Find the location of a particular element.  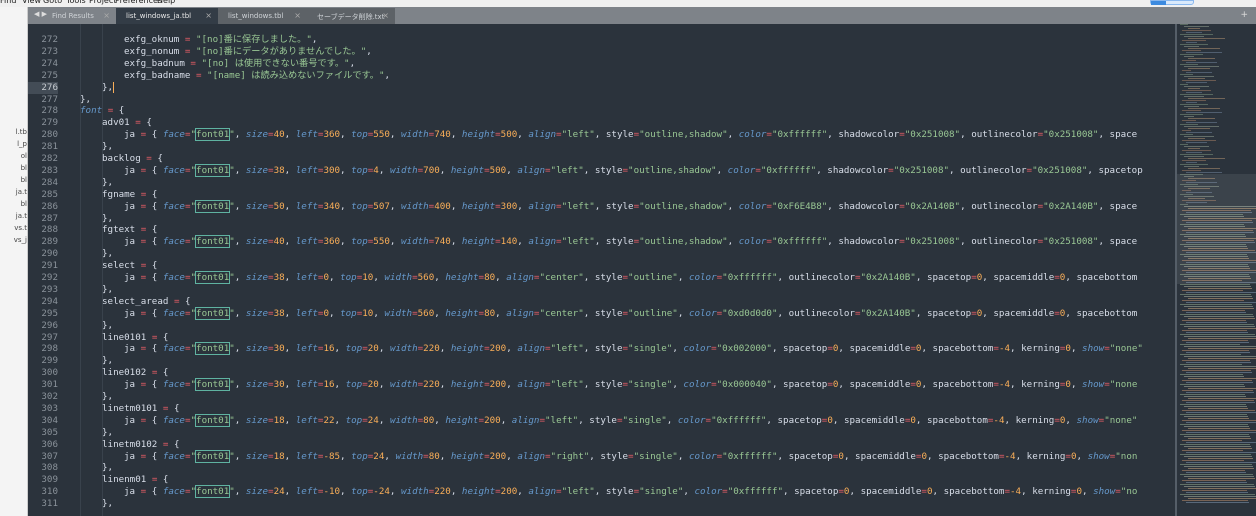

menu-item-project: Project is located at coordinates (102, 2).